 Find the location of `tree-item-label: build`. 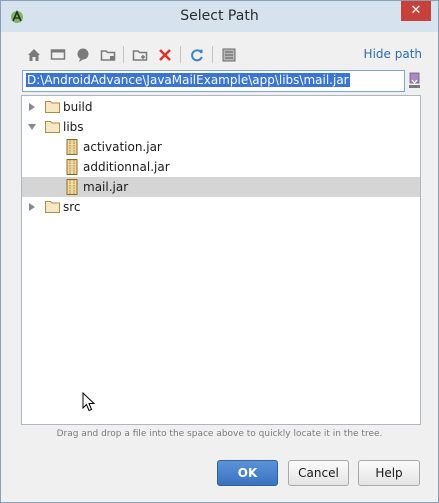

tree-item-label: build is located at coordinates (78, 107).